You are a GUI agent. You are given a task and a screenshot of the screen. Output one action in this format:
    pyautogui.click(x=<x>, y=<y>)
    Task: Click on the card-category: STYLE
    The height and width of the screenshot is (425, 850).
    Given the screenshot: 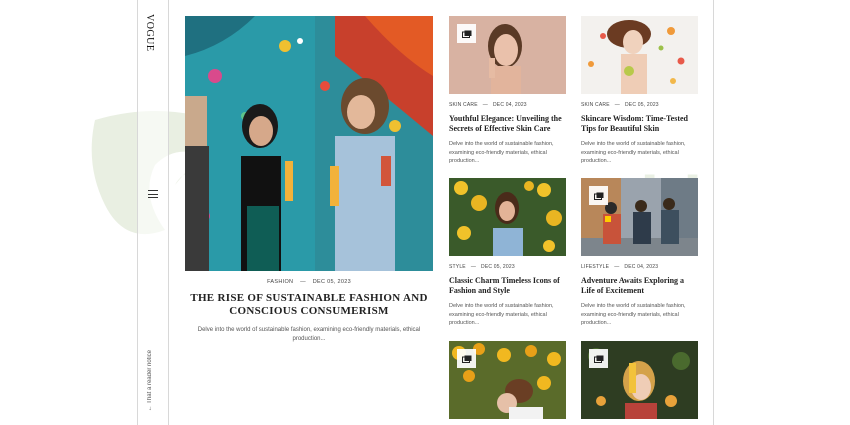 What is the action you would take?
    pyautogui.click(x=457, y=267)
    